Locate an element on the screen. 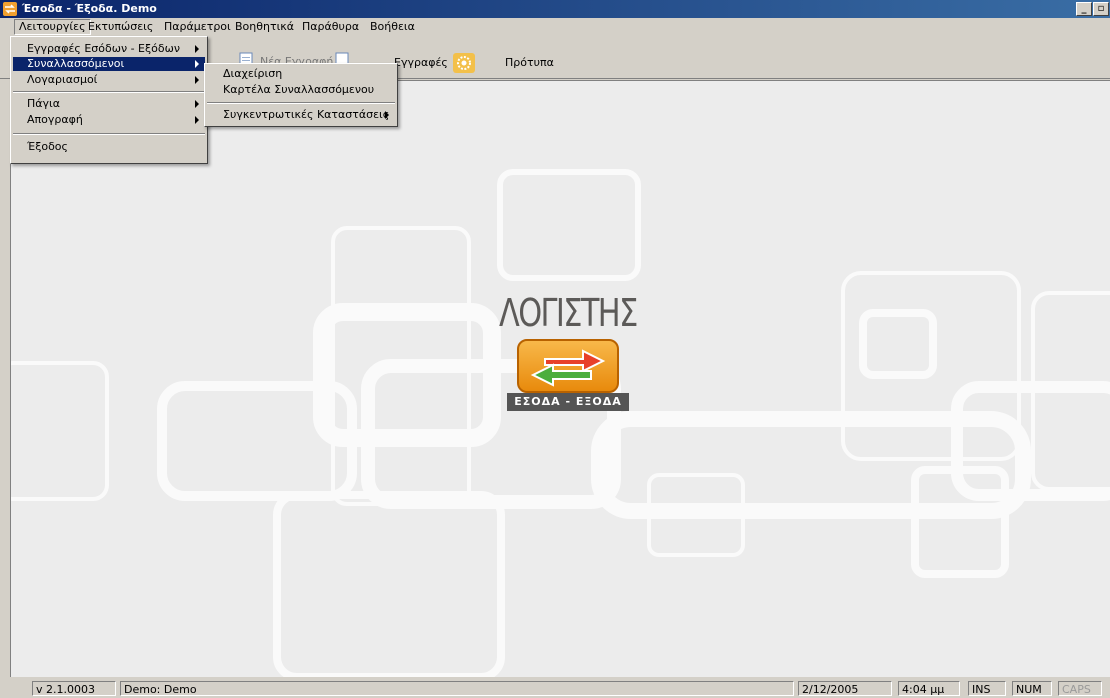 The width and height of the screenshot is (1110, 698). logo-badge is located at coordinates (568, 366).